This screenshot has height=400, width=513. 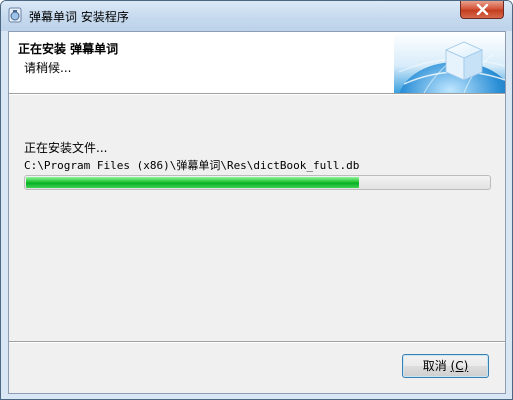 What do you see at coordinates (449, 62) in the screenshot?
I see `header-banner-image` at bounding box center [449, 62].